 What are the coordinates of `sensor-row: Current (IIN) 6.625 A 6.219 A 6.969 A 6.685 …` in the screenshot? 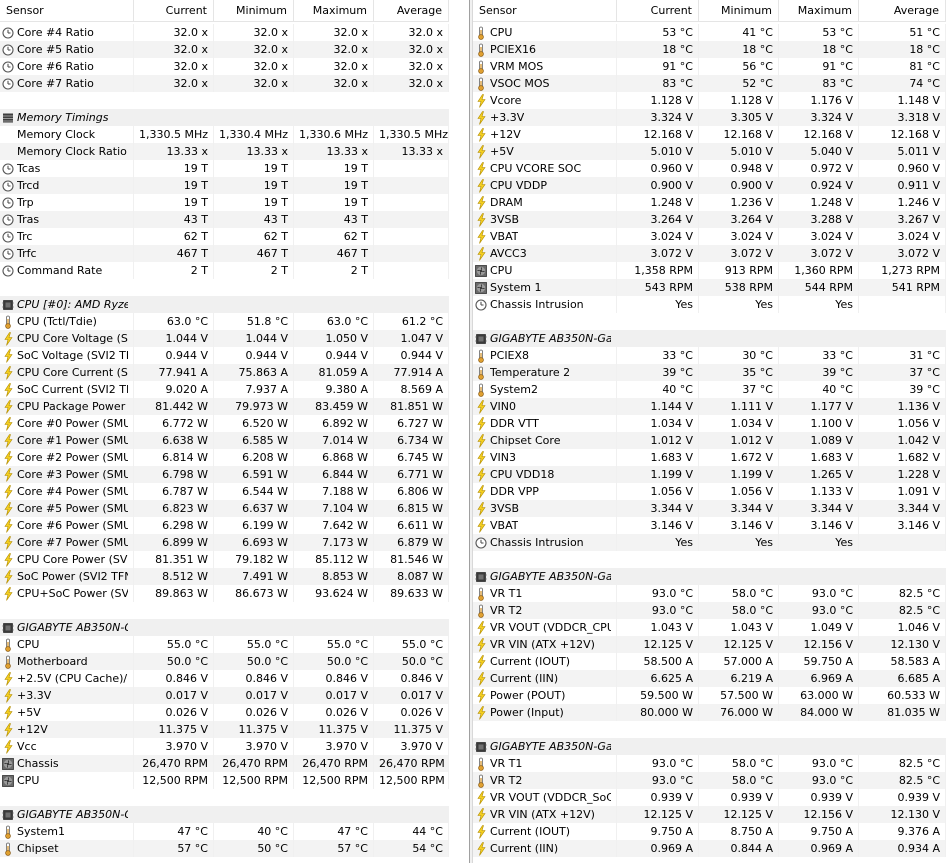 It's located at (709, 678).